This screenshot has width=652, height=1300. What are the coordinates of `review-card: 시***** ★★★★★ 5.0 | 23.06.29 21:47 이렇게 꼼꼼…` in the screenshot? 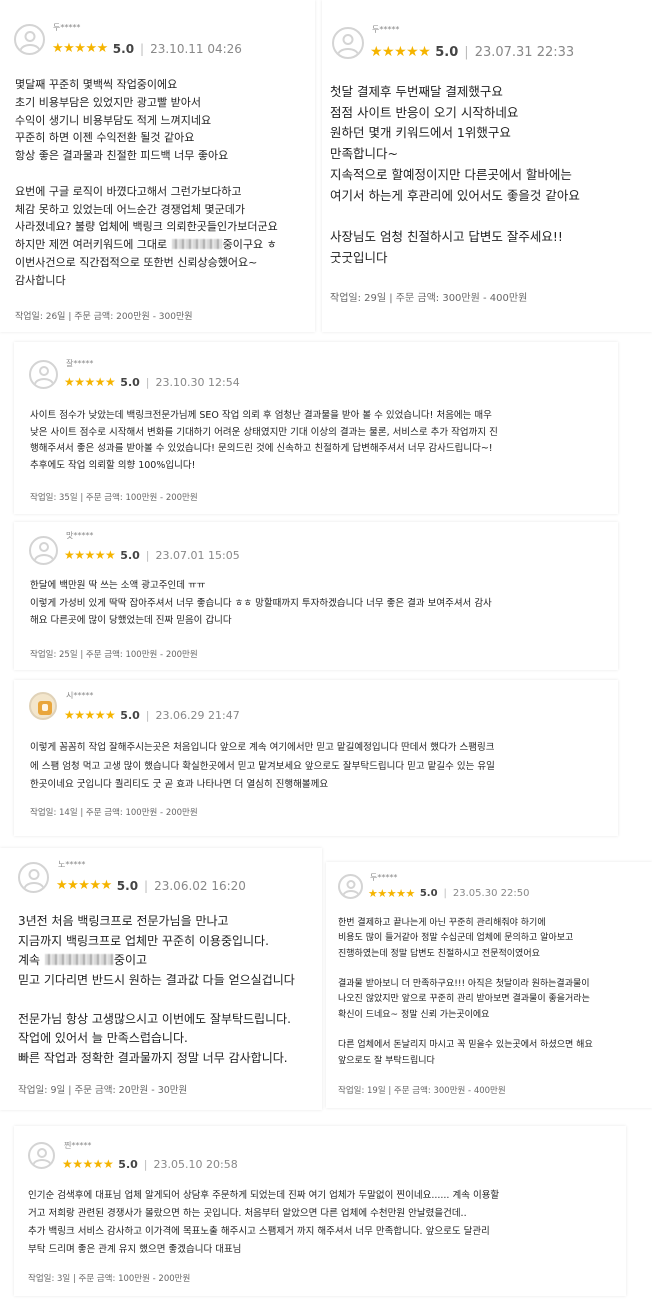 It's located at (316, 758).